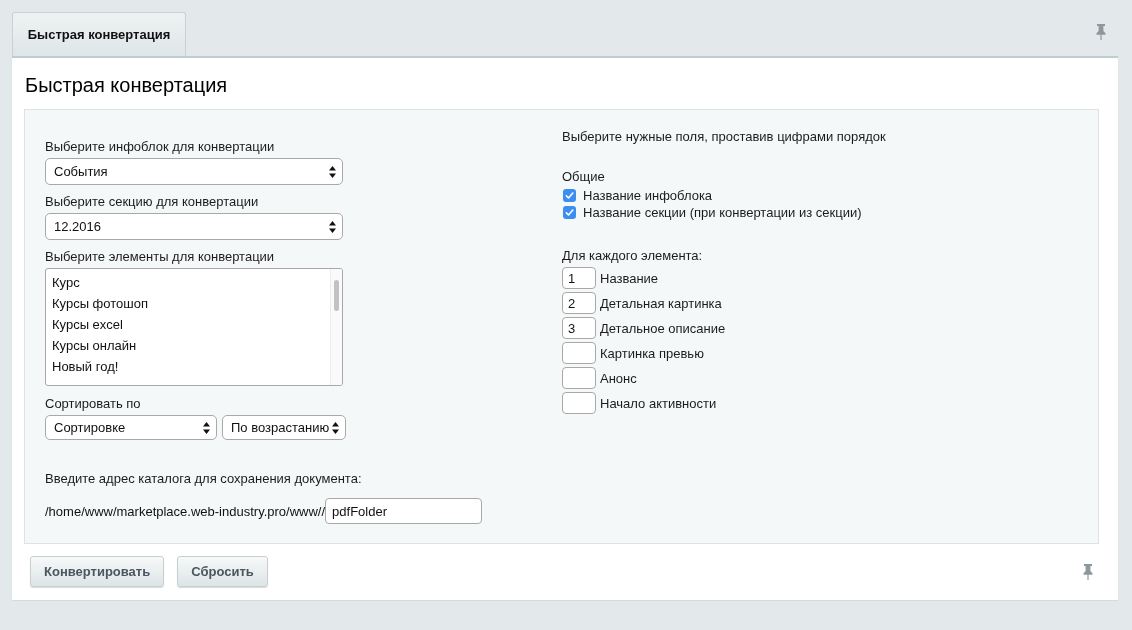 The height and width of the screenshot is (630, 1132). Describe the element at coordinates (336, 327) in the screenshot. I see `scrollbar` at that location.